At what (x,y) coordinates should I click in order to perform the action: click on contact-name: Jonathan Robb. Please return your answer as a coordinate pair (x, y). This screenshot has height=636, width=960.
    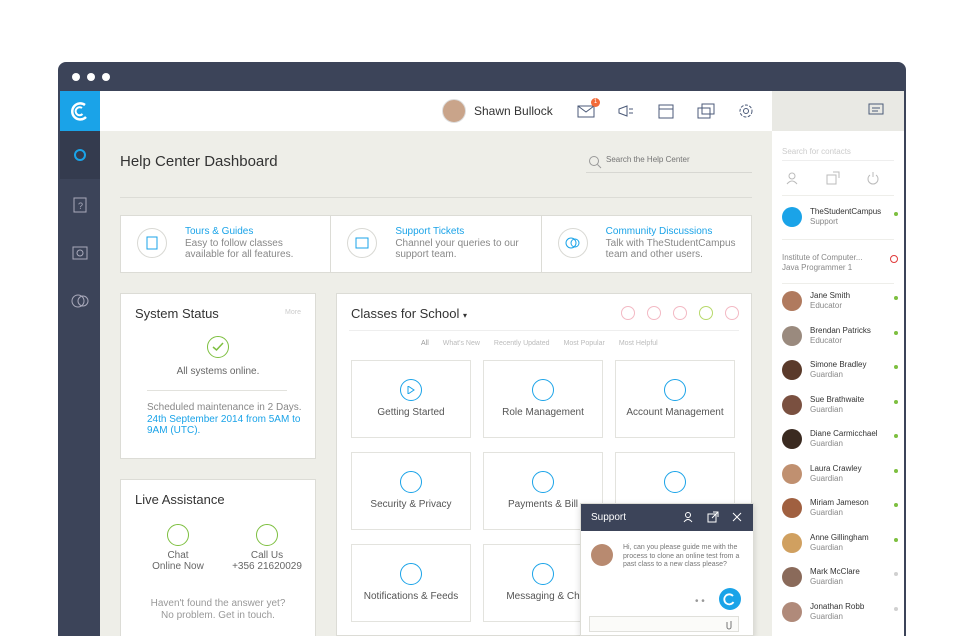
    Looking at the image, I should click on (837, 606).